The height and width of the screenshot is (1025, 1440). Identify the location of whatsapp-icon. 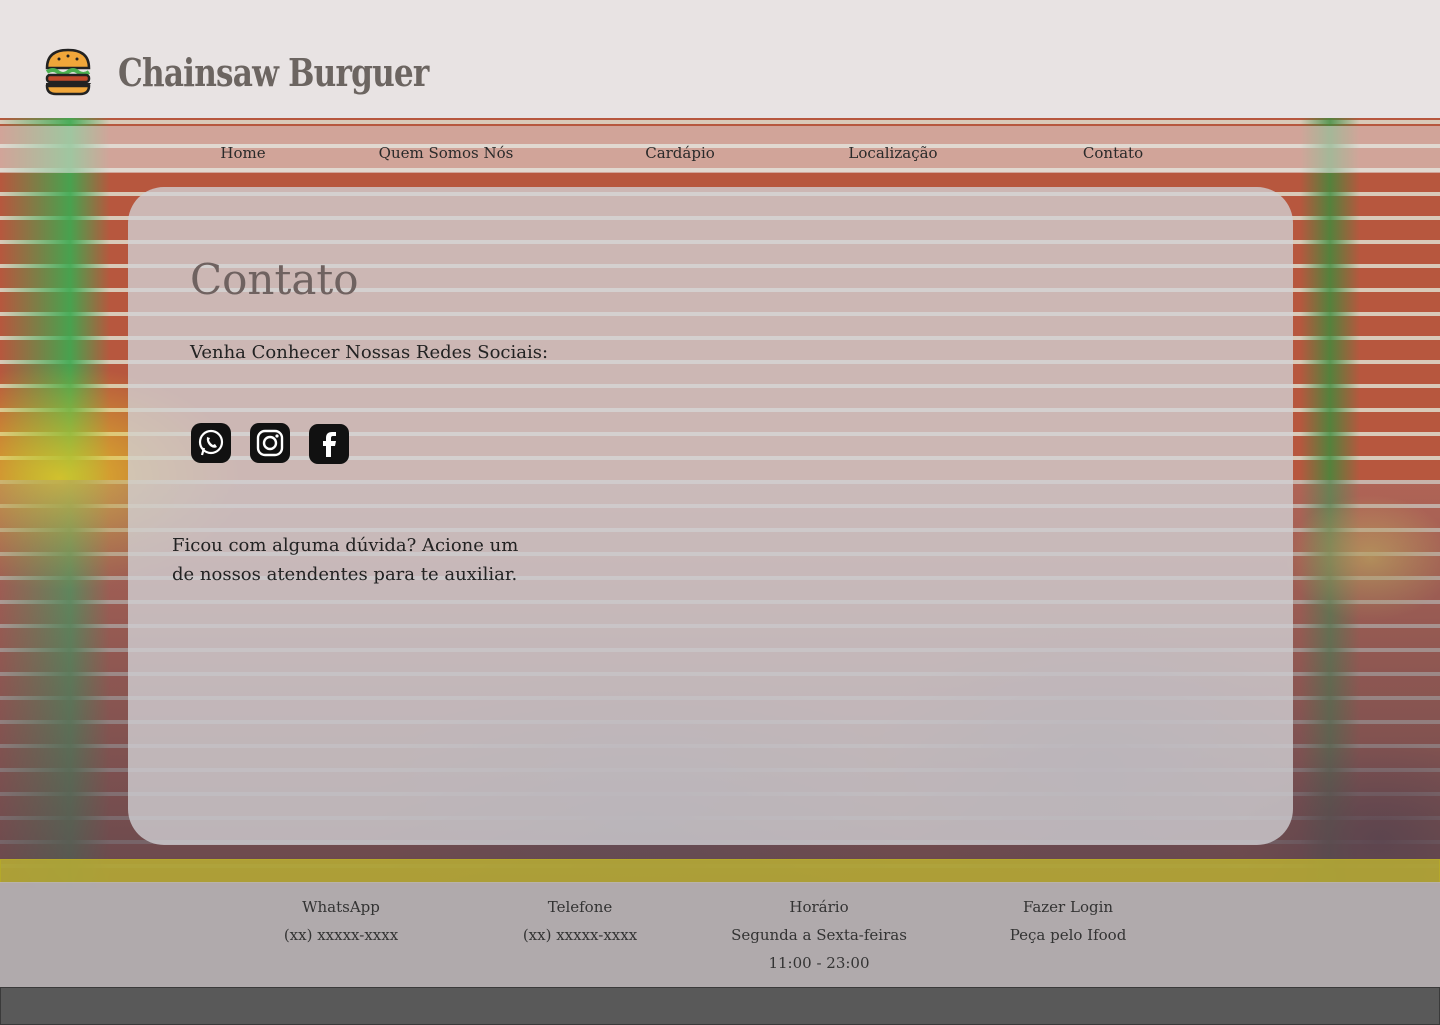
(211, 443).